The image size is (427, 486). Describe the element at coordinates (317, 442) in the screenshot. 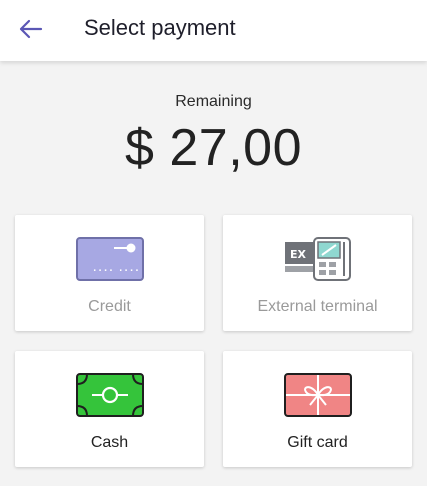

I see `payment-option-label: Gift card` at that location.